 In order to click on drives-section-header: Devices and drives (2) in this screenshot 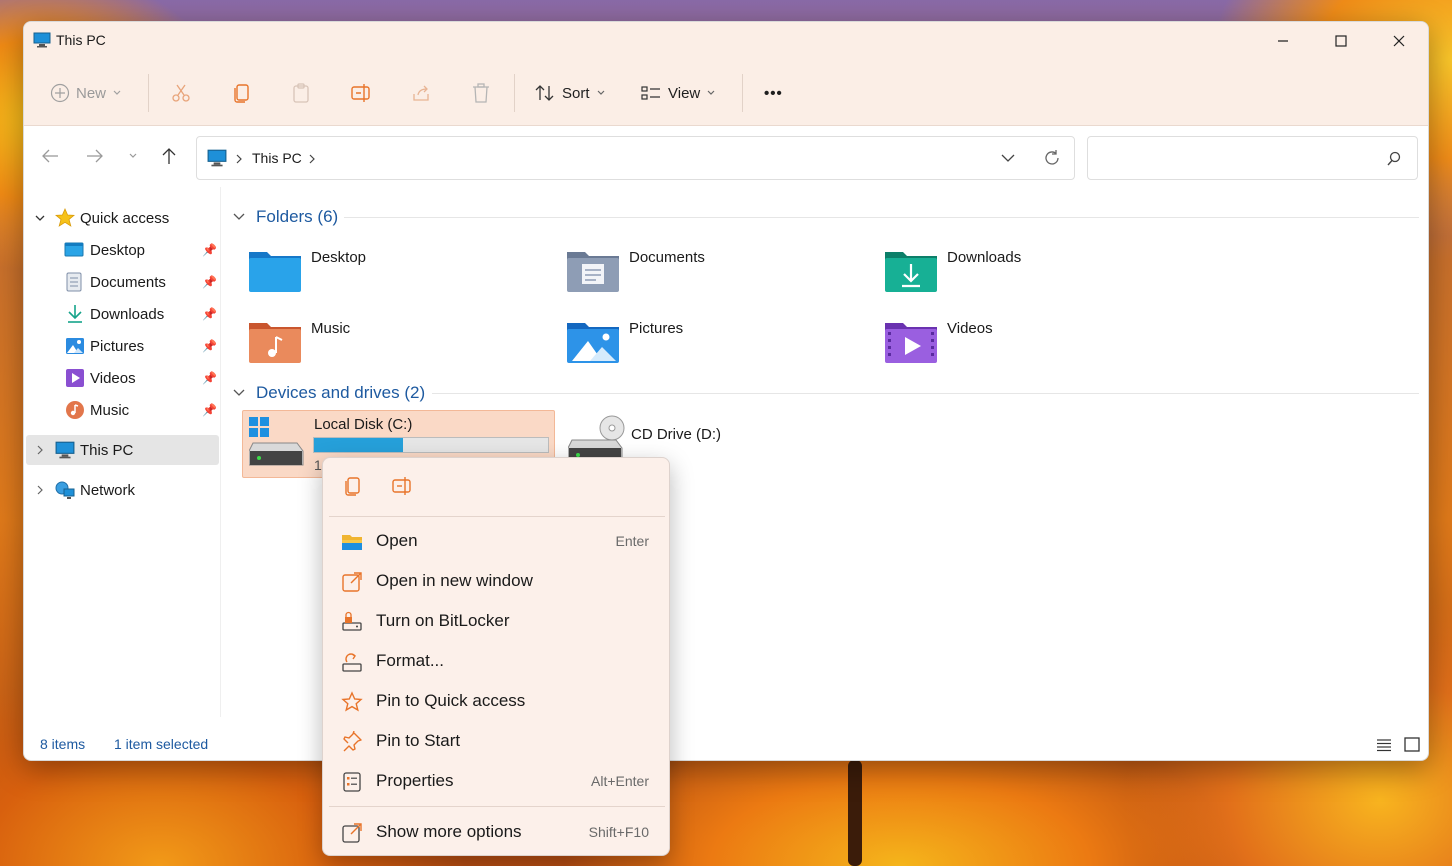, I will do `click(328, 393)`.